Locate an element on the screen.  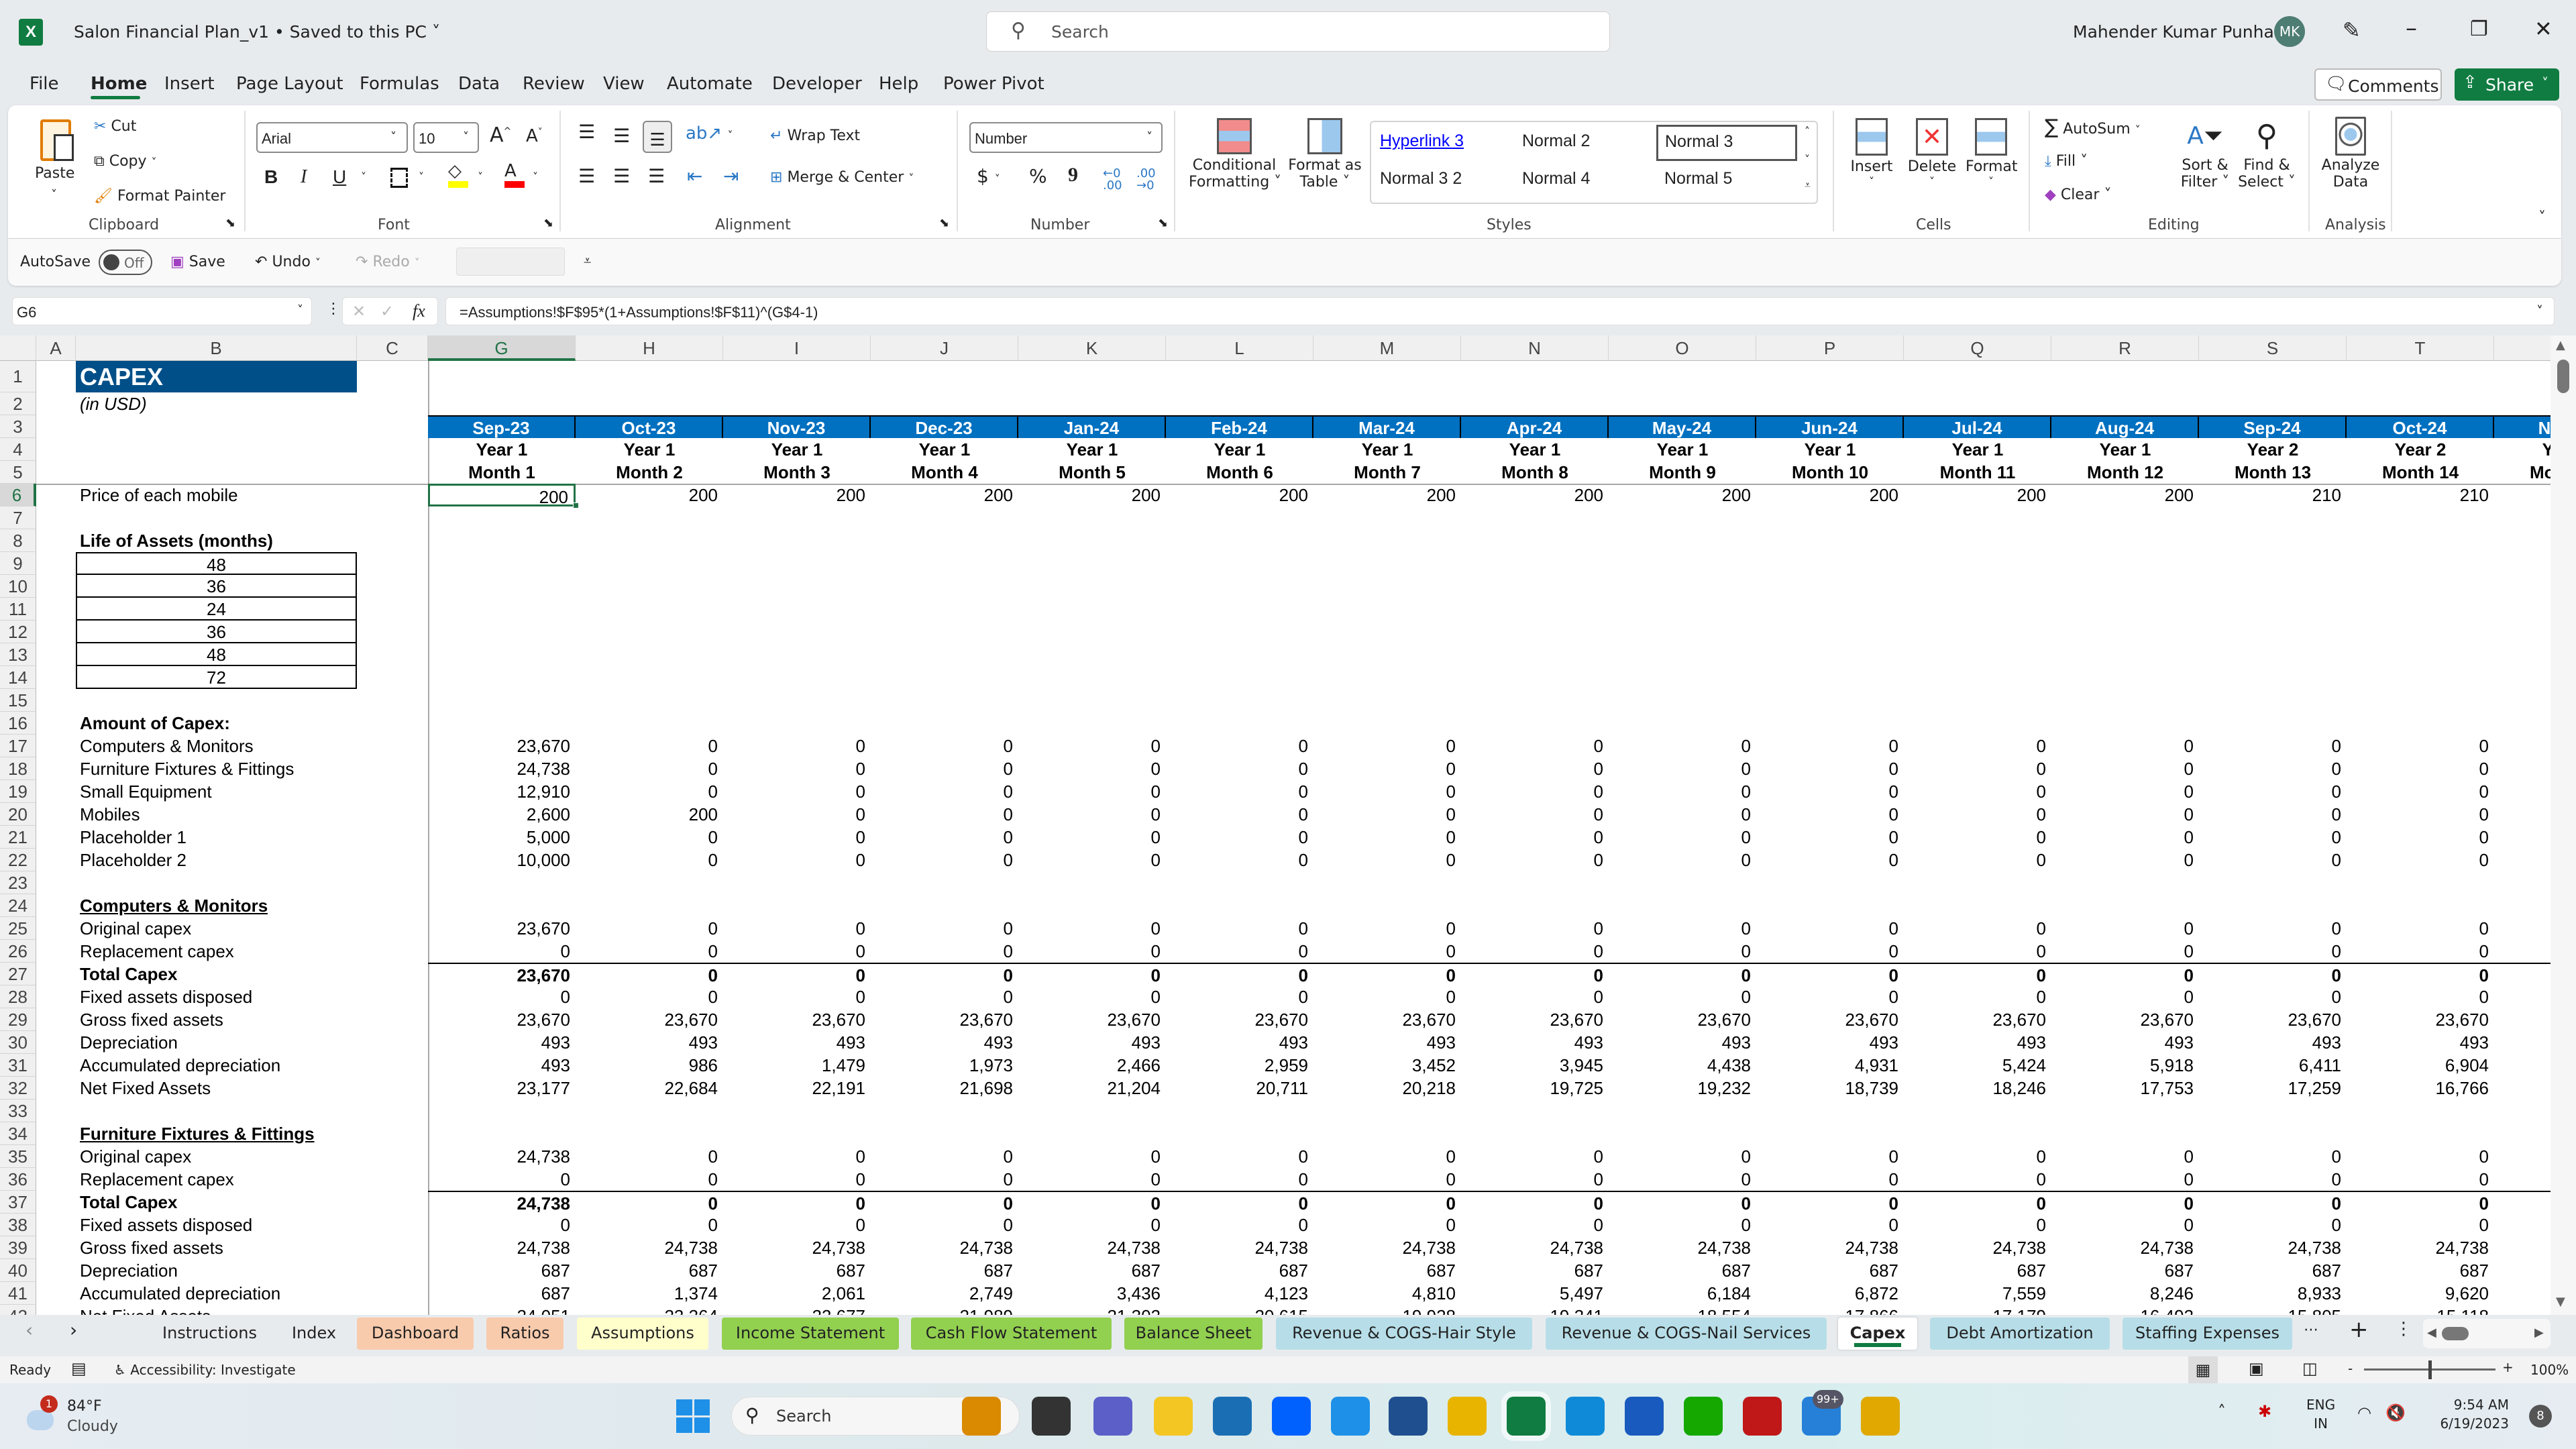
row-header: 22 is located at coordinates (18, 860).